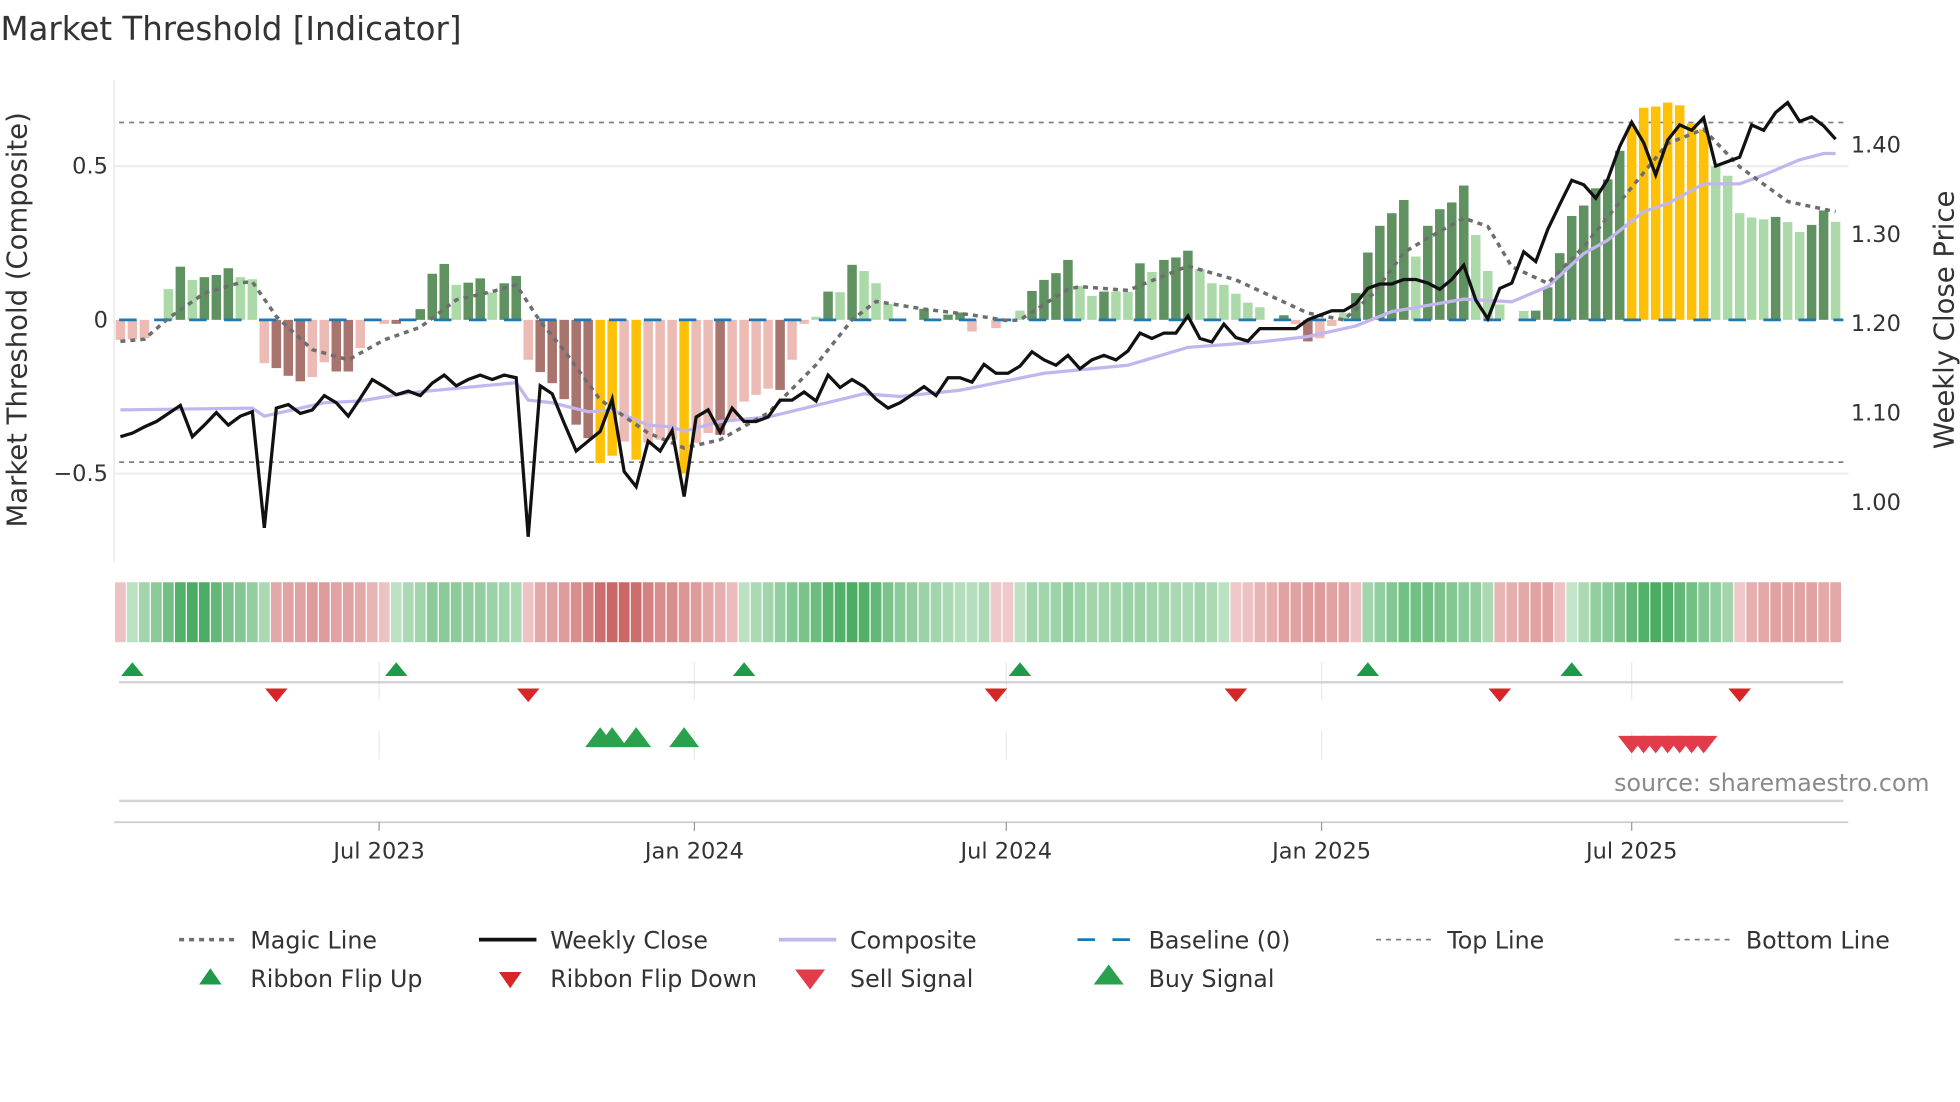 Image resolution: width=1960 pixels, height=1102 pixels. Describe the element at coordinates (1876, 235) in the screenshot. I see `right-tick-label: 1.30` at that location.